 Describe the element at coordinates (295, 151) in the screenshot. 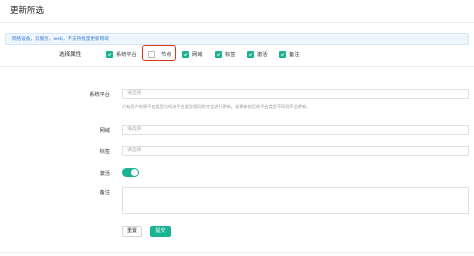

I see `tags-select: 请选择` at that location.